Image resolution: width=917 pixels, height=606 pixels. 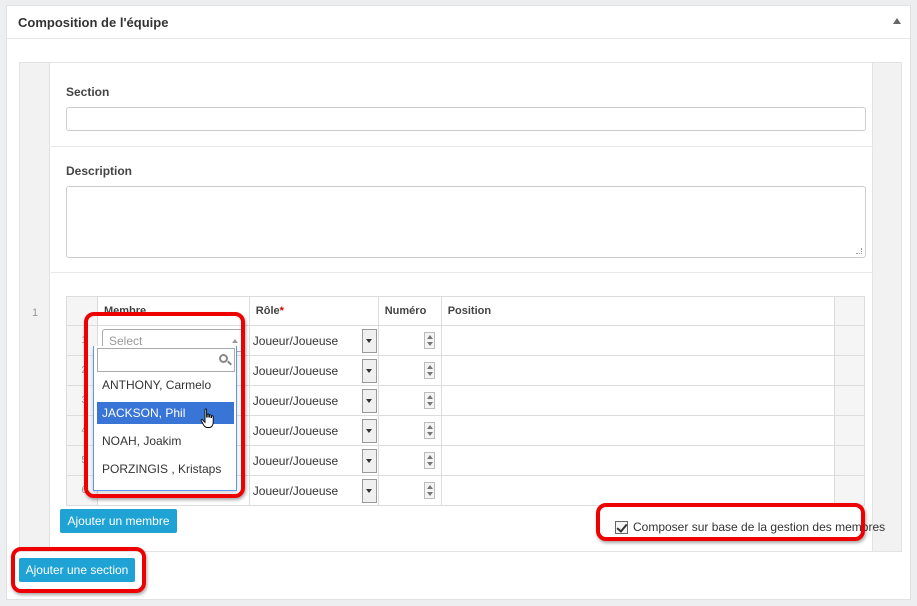 I want to click on member-option: NOAH, Joakim, so click(x=165, y=441).